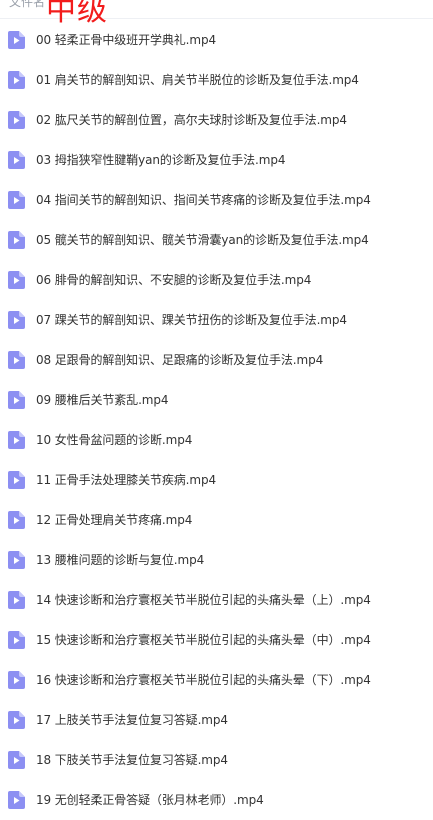 This screenshot has width=433, height=820. I want to click on file-name: 14 快速诊断和治疗寰枢关节半脱位引起的头痛头晕（上）.mp4, so click(203, 600).